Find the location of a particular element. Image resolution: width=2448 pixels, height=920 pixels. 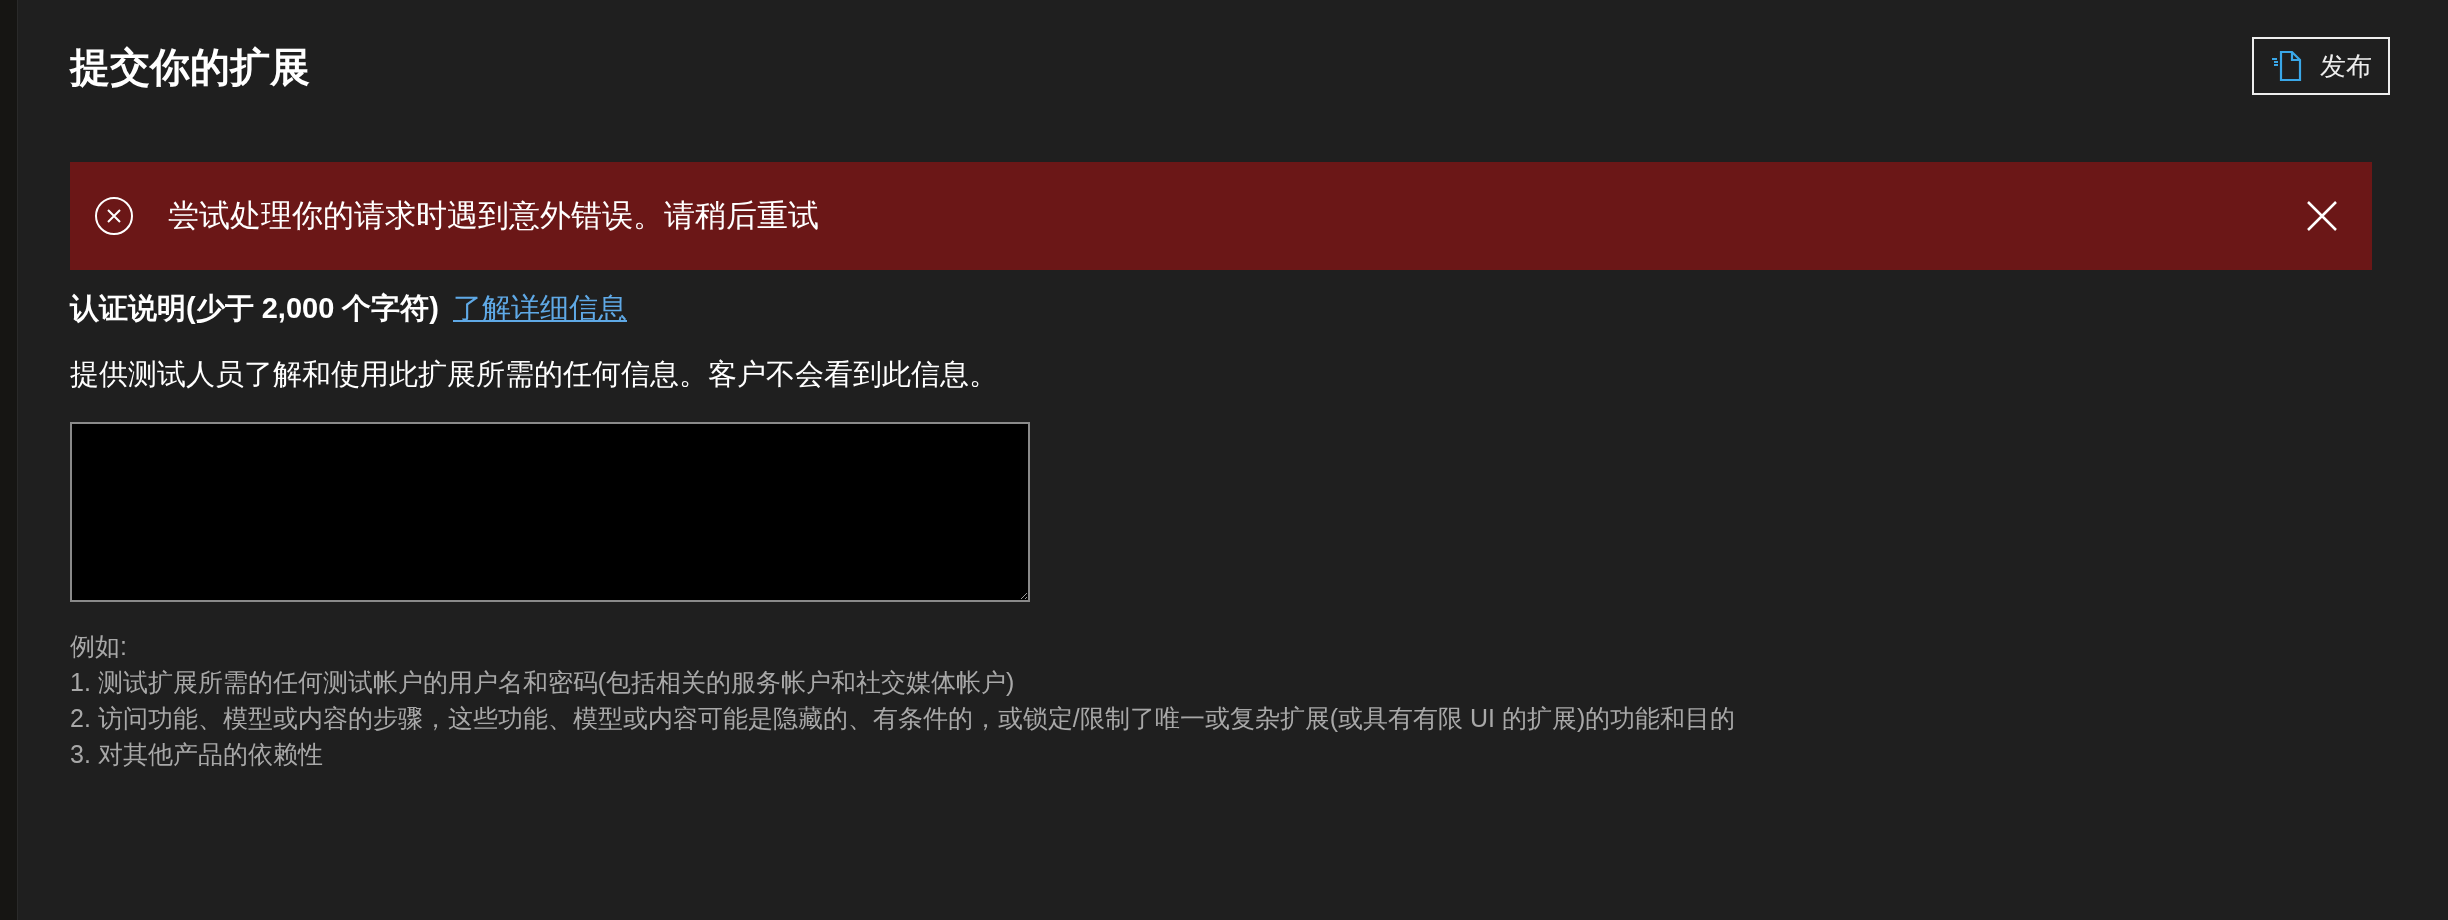

error-icon is located at coordinates (114, 216).